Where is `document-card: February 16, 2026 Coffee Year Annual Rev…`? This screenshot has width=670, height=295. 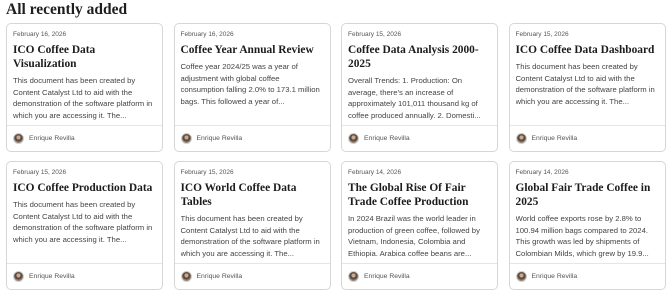 document-card: February 16, 2026 Coffee Year Annual Rev… is located at coordinates (252, 87).